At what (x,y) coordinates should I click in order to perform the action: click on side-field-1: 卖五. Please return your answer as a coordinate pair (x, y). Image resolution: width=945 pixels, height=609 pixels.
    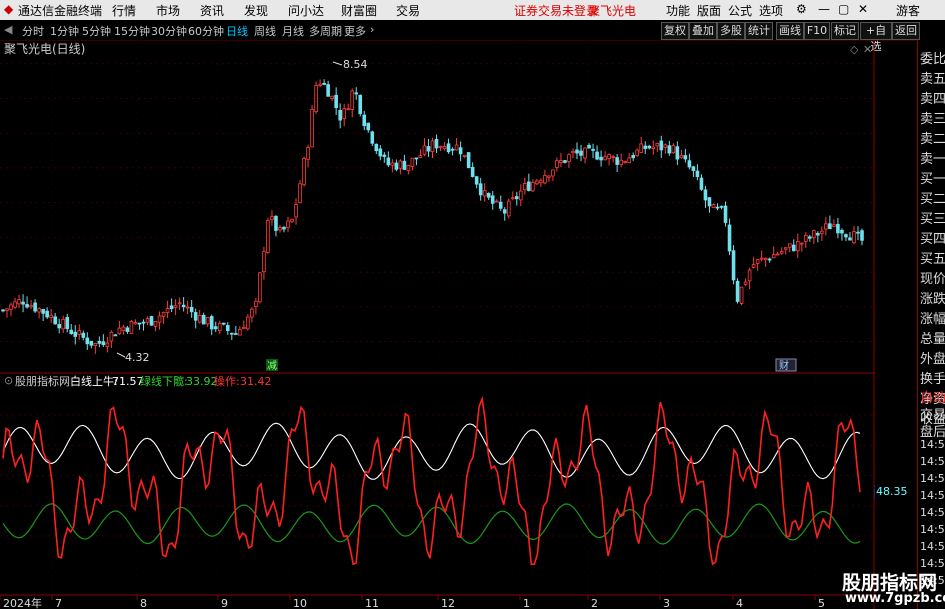
    Looking at the image, I should click on (932, 79).